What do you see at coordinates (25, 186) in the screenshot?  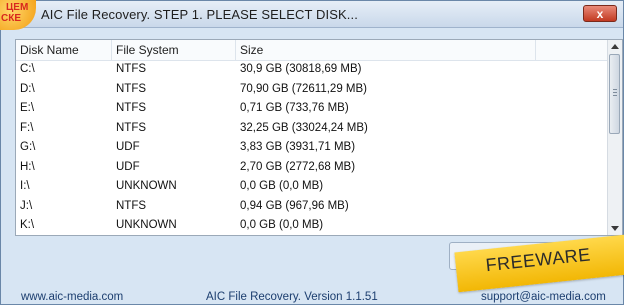 I see `disk-name-cell: I:\` at bounding box center [25, 186].